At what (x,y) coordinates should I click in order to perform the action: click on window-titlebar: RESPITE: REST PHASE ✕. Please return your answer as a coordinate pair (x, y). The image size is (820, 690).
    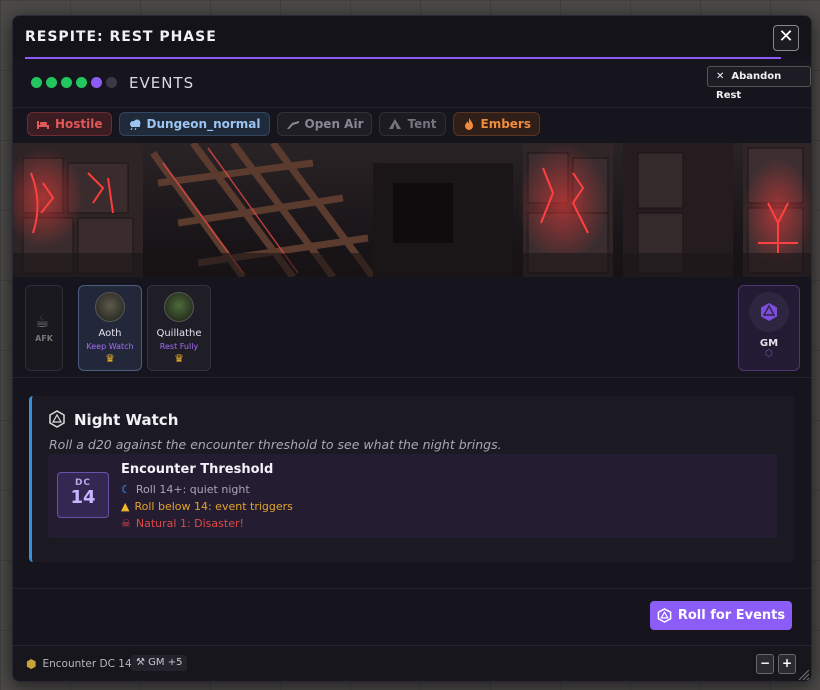
    Looking at the image, I should click on (412, 37).